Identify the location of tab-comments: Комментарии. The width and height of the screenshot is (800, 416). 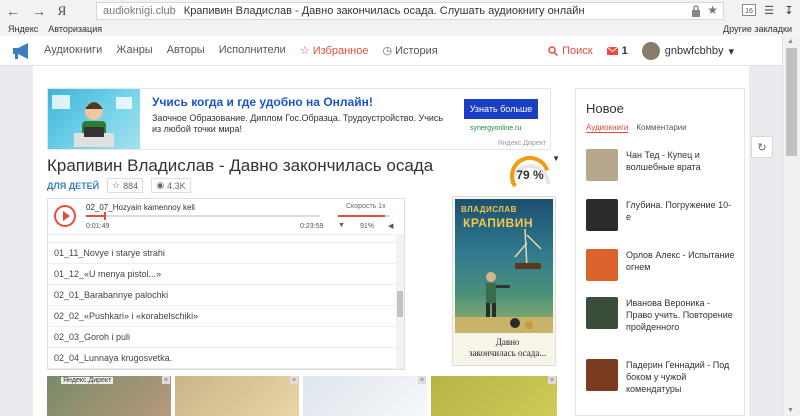
(661, 128).